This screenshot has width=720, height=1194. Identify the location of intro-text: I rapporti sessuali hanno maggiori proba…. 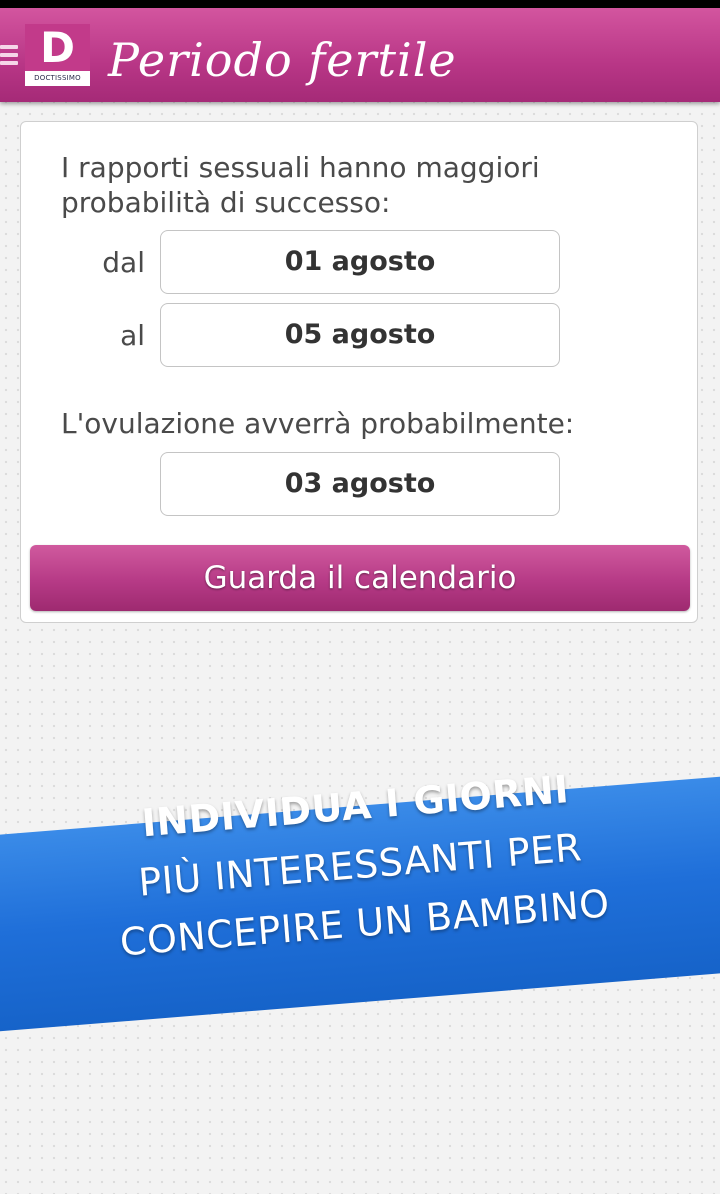
(300, 185).